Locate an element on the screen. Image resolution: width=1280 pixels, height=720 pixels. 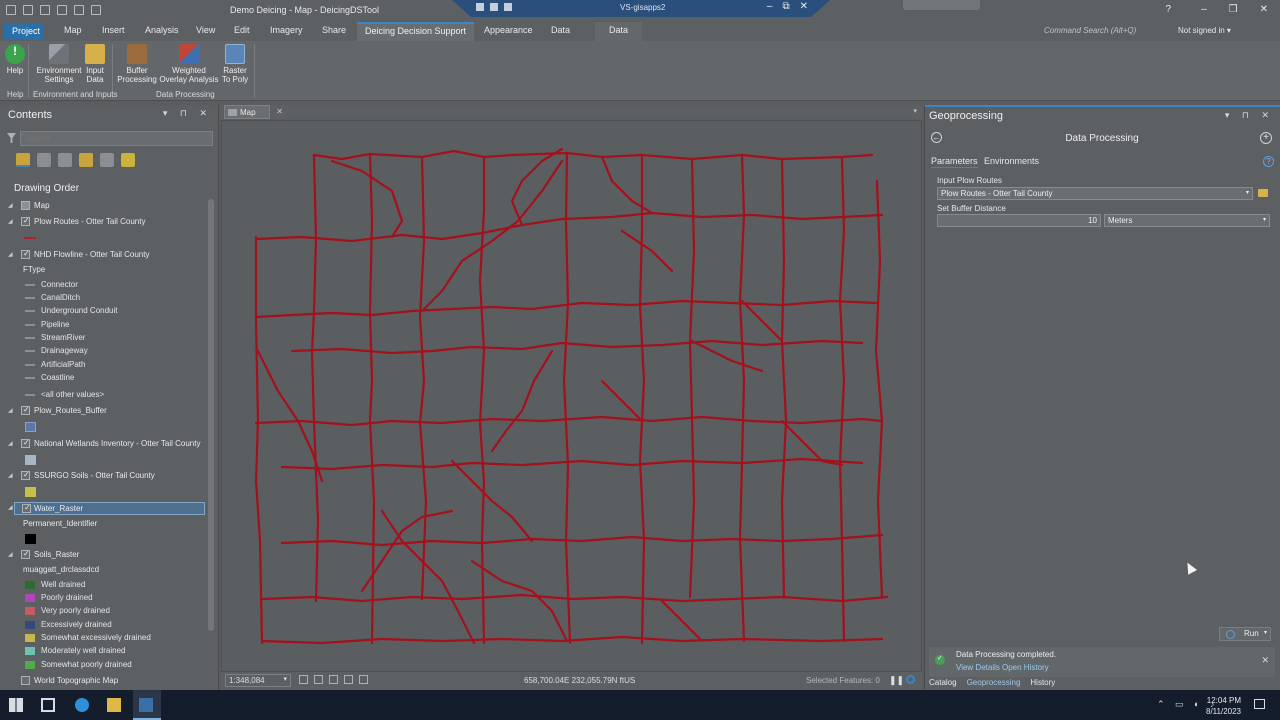
chevron-down-icon: ▾ is located at coordinates (1265, 632).